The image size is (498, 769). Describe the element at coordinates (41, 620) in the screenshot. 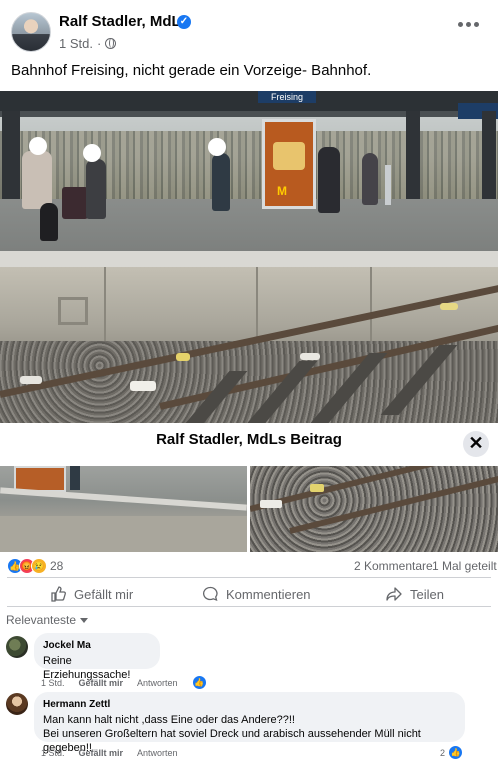

I see `sort-label: Relevanteste` at that location.